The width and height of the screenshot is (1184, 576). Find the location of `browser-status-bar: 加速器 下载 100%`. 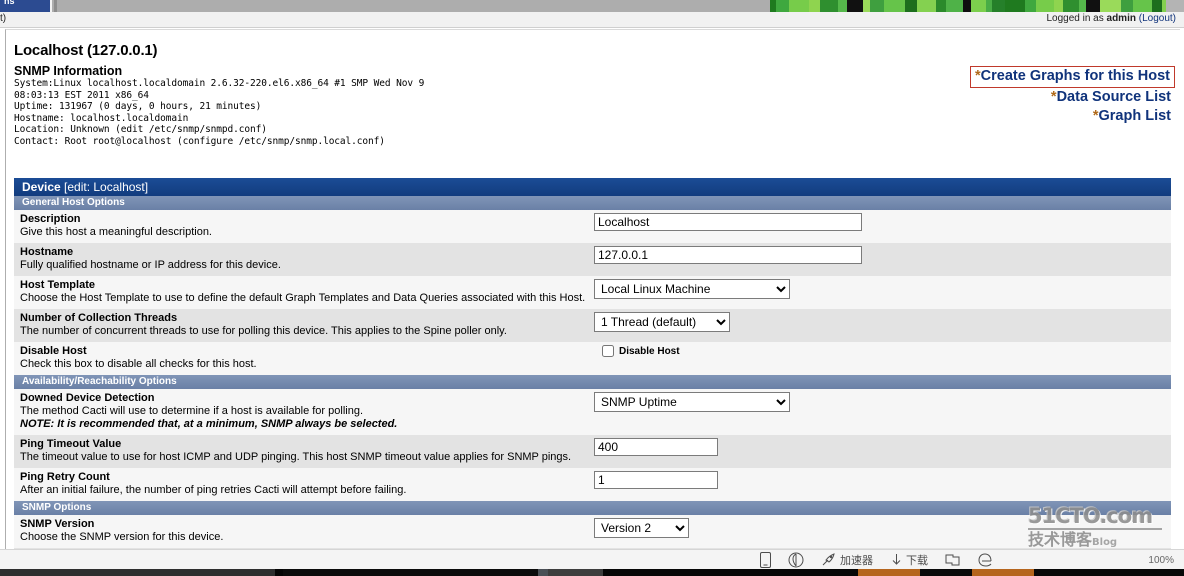

browser-status-bar: 加速器 下载 100% is located at coordinates (592, 559).